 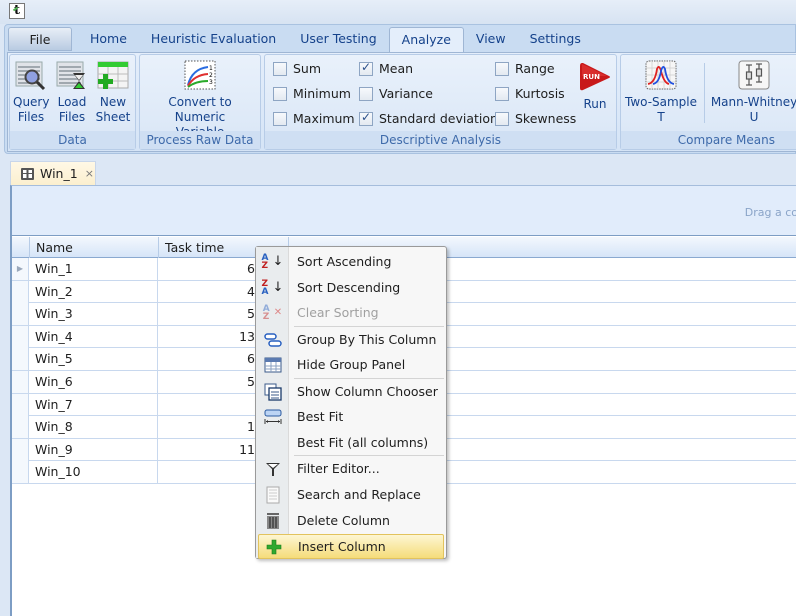 I want to click on two-sample-t-button: Two-Sample T, so click(x=661, y=92).